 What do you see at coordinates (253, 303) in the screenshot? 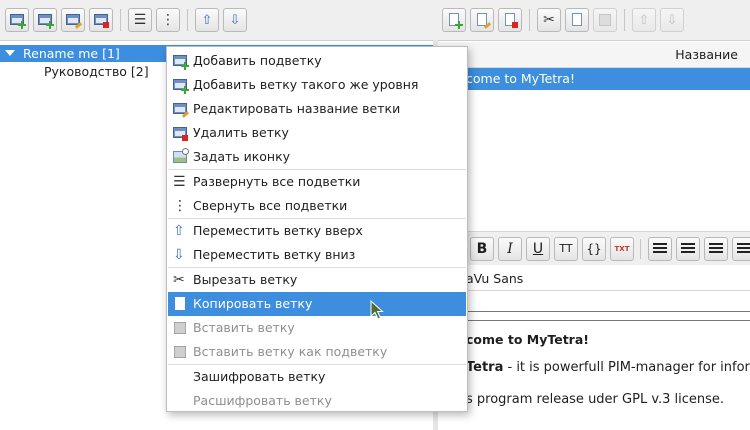
I see `menu-item-label: Копировать ветку` at bounding box center [253, 303].